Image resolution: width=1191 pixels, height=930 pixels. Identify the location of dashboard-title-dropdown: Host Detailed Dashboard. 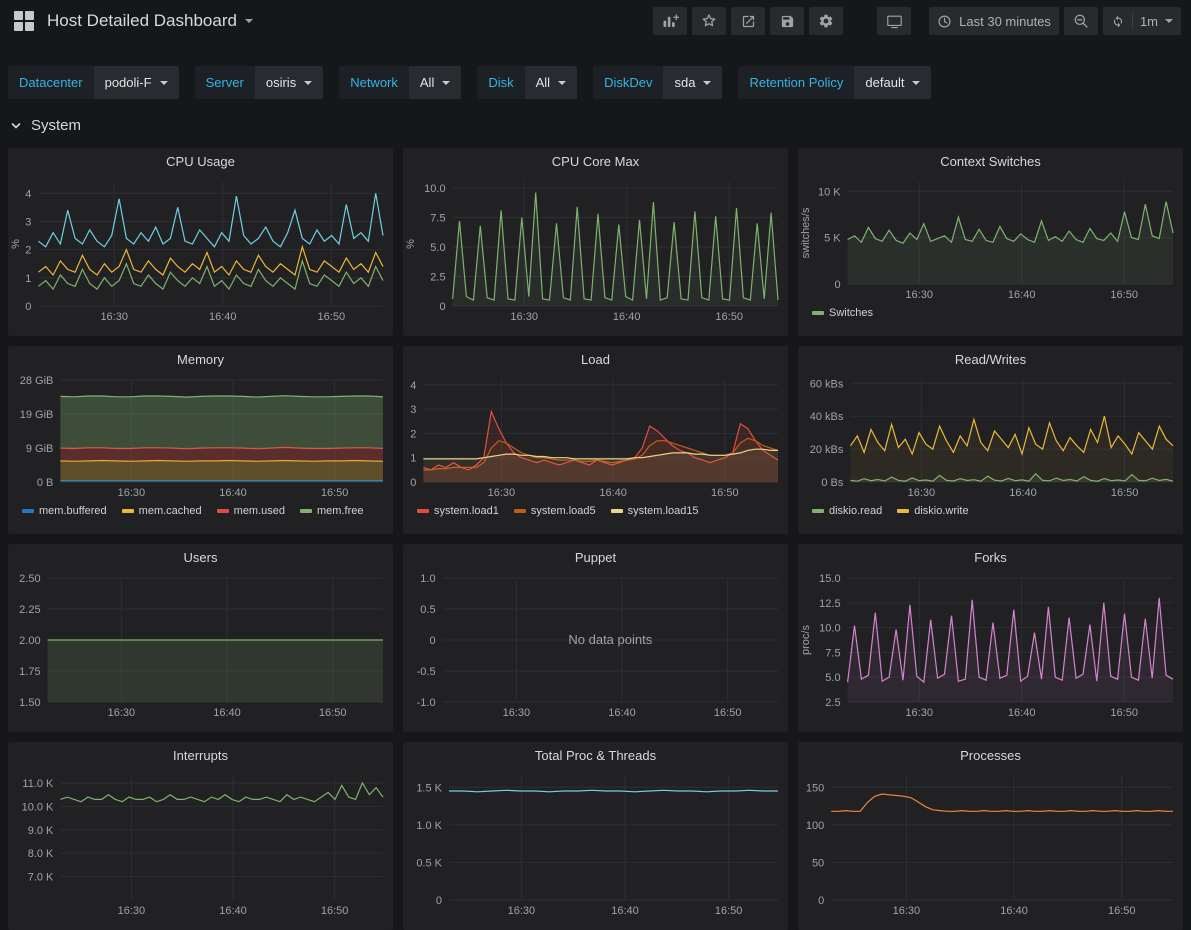
(150, 21).